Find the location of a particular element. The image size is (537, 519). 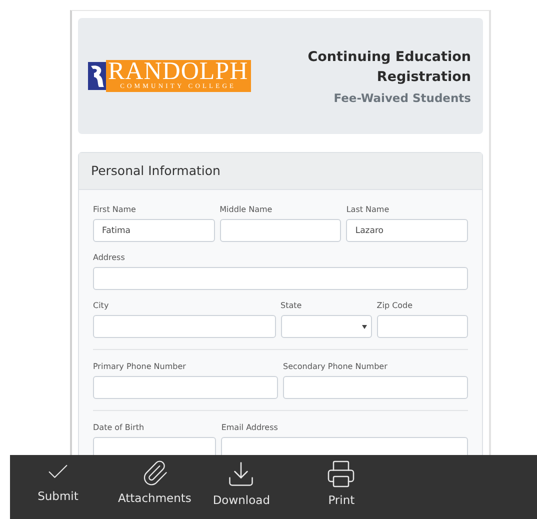

field-label: City is located at coordinates (101, 306).